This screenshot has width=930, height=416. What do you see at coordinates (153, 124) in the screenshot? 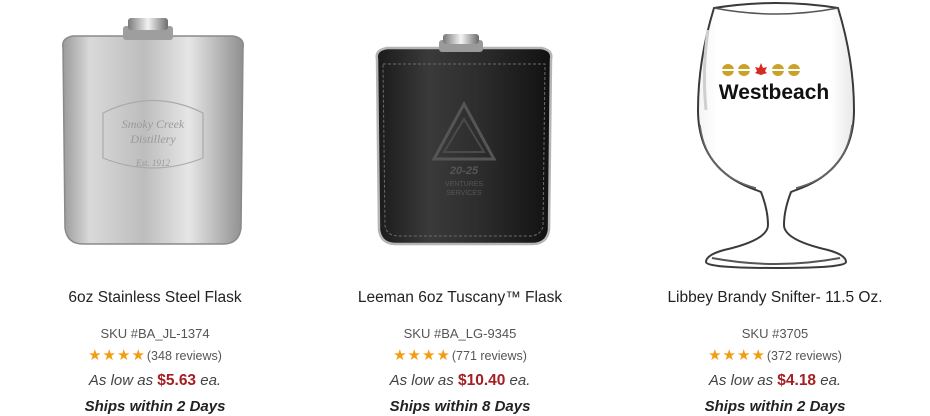
I see `engraving-line1: Smoky Creek` at bounding box center [153, 124].